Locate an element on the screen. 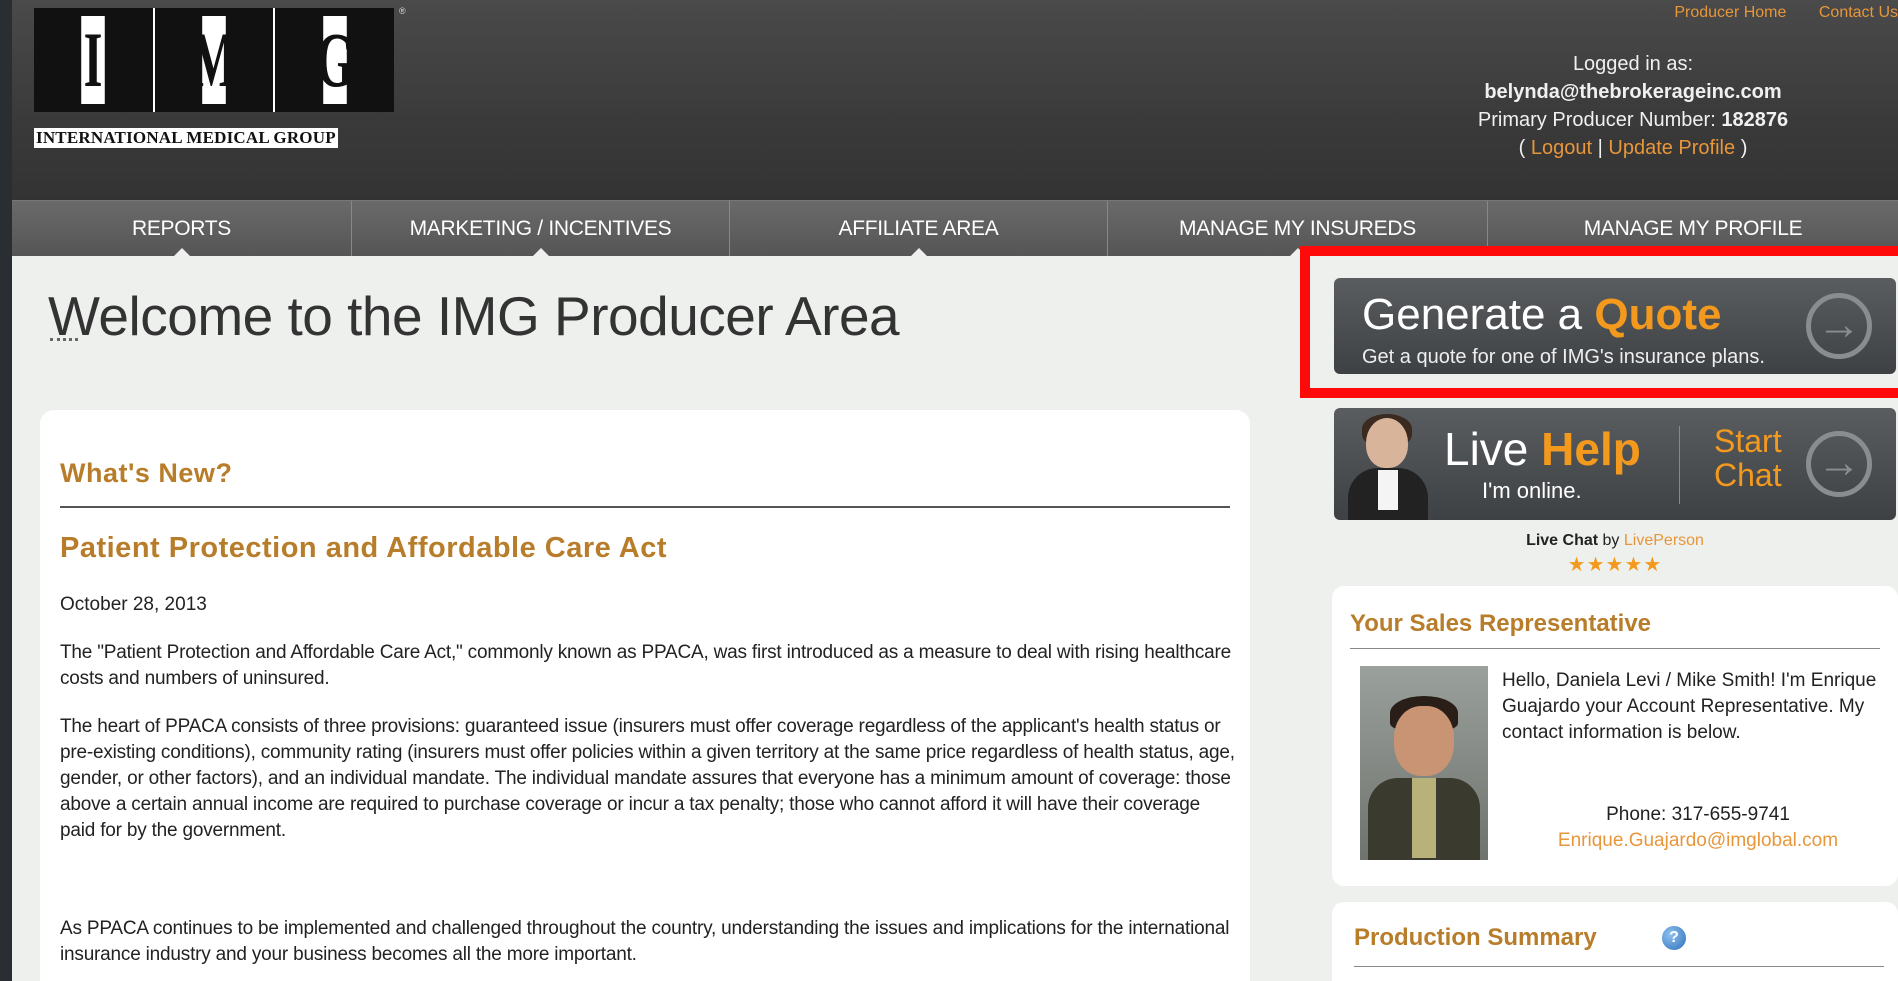  production-summary-panel: Production Summary ? is located at coordinates (1615, 941).